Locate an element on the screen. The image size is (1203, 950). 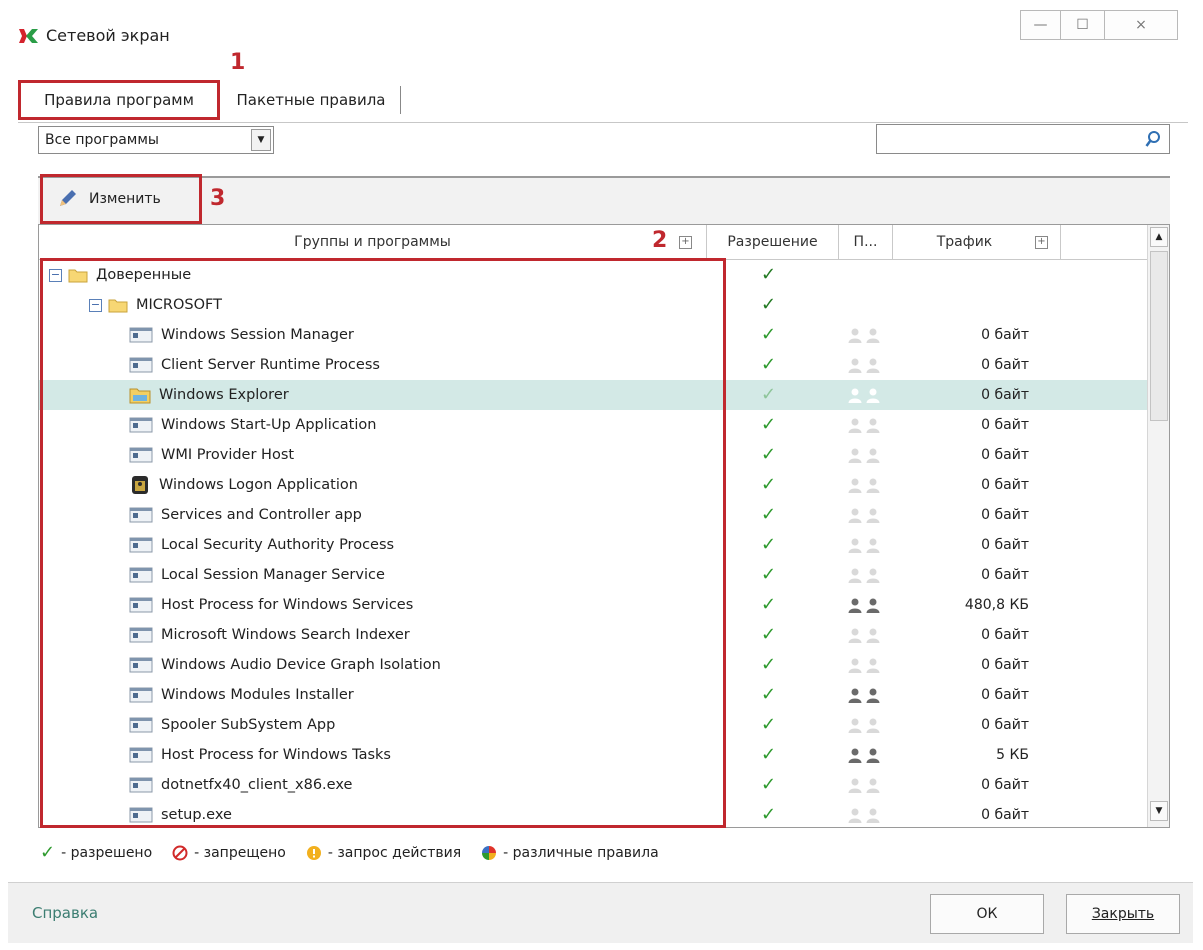
program-filter-select: Все программы ▼ is located at coordinates (156, 140).